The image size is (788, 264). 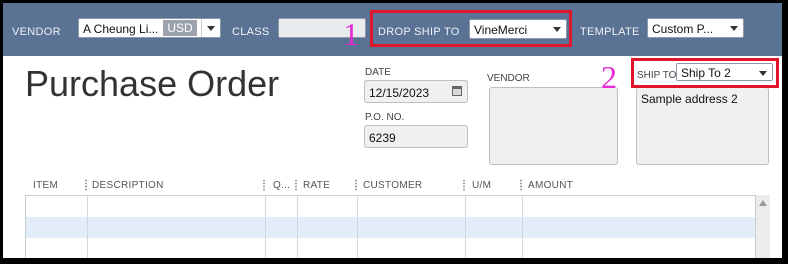 I want to click on date-value: 12/15/2023, so click(x=399, y=93).